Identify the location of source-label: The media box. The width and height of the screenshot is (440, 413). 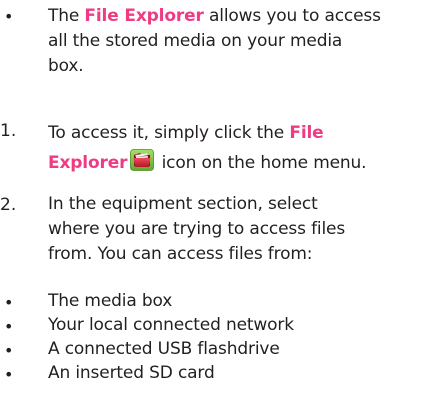
(110, 301).